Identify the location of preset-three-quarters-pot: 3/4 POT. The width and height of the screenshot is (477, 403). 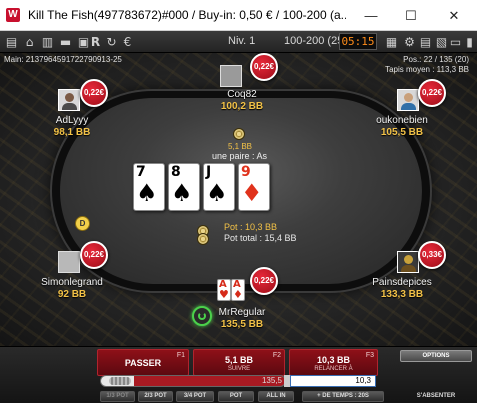
(195, 396).